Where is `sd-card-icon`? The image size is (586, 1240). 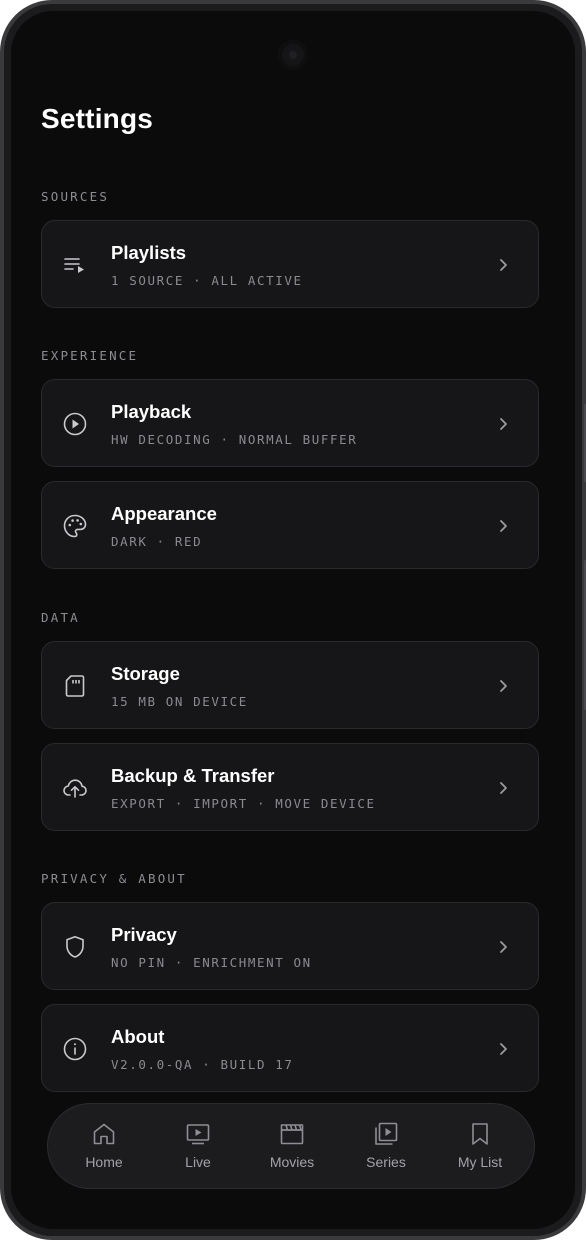 sd-card-icon is located at coordinates (75, 686).